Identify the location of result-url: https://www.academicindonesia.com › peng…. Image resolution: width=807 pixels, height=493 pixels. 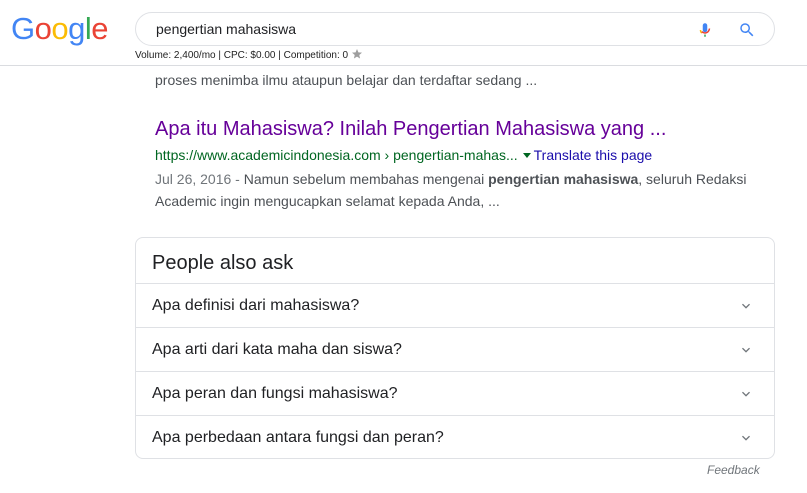
(336, 155).